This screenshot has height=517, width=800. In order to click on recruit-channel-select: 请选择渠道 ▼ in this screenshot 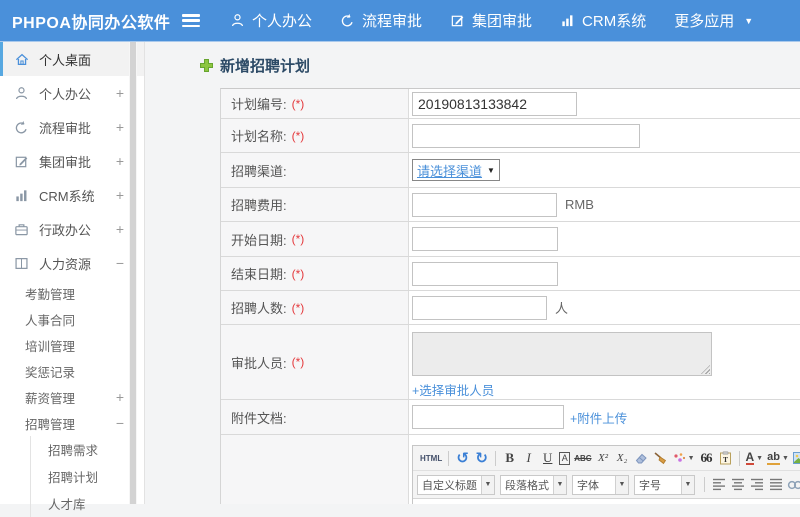, I will do `click(456, 170)`.